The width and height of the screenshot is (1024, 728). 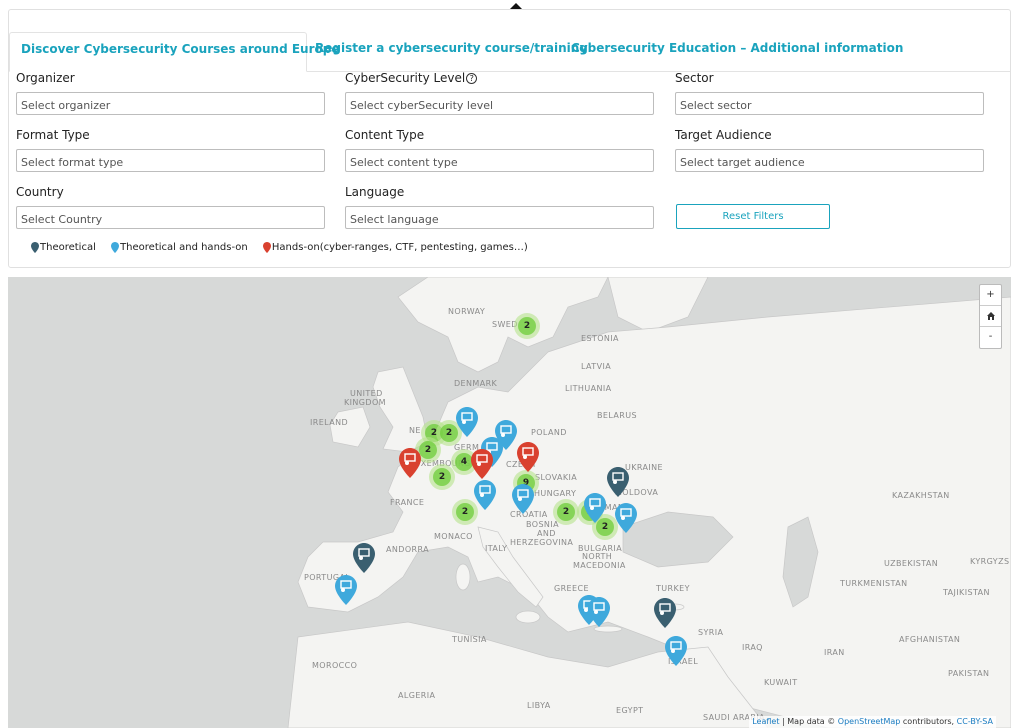 I want to click on map-label-kuwait: KUWAIT, so click(x=781, y=682).